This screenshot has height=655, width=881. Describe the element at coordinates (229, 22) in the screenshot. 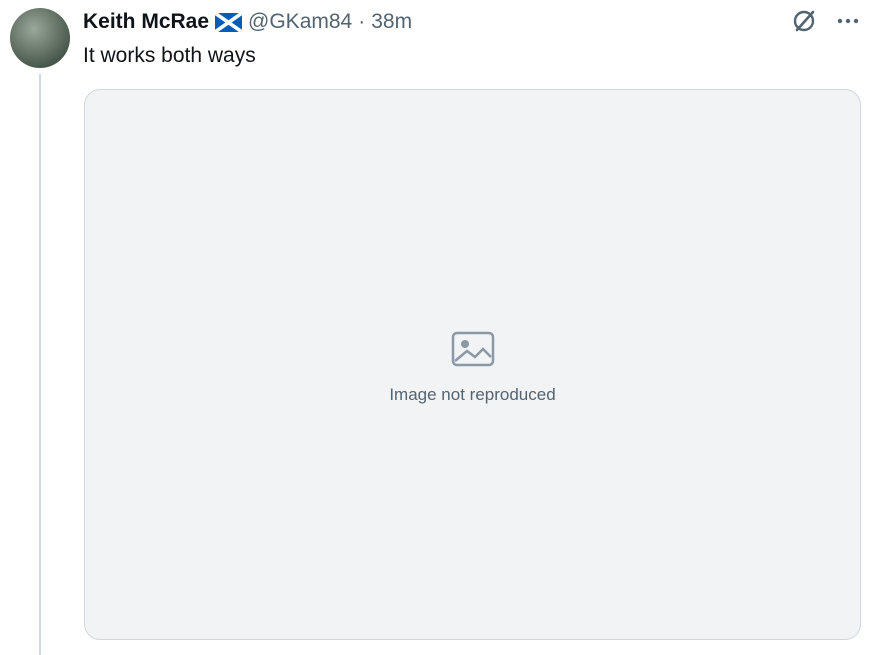

I see `scotland-flag-icon` at that location.